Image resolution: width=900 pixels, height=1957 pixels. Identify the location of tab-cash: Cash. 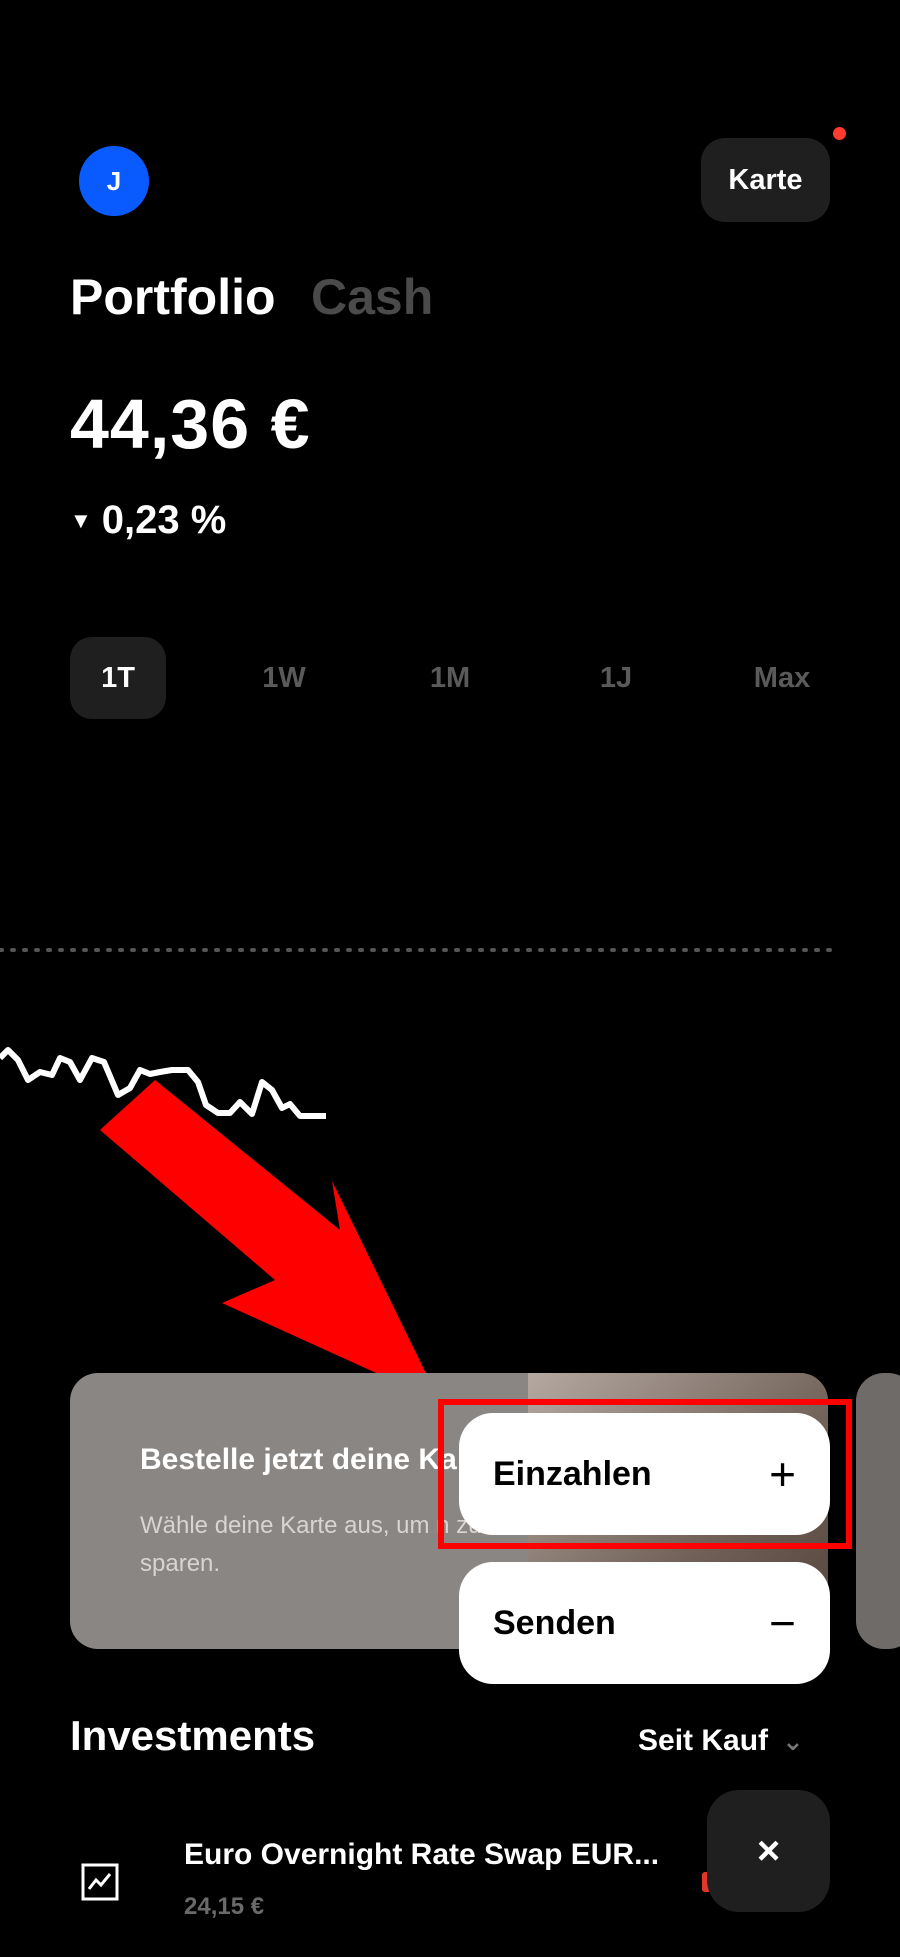
(372, 297).